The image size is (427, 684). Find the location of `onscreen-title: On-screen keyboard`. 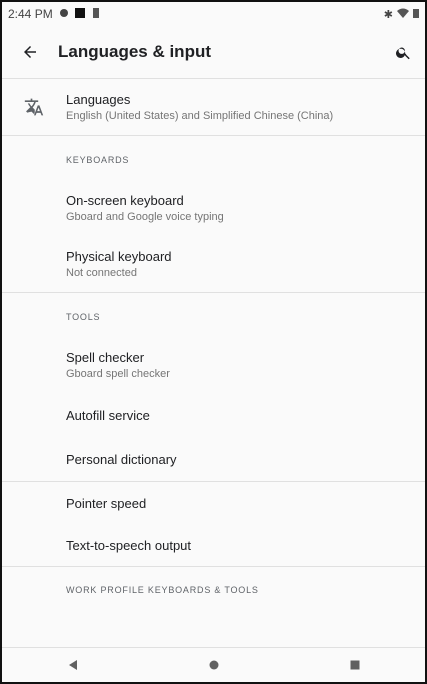

onscreen-title: On-screen keyboard is located at coordinates (125, 200).